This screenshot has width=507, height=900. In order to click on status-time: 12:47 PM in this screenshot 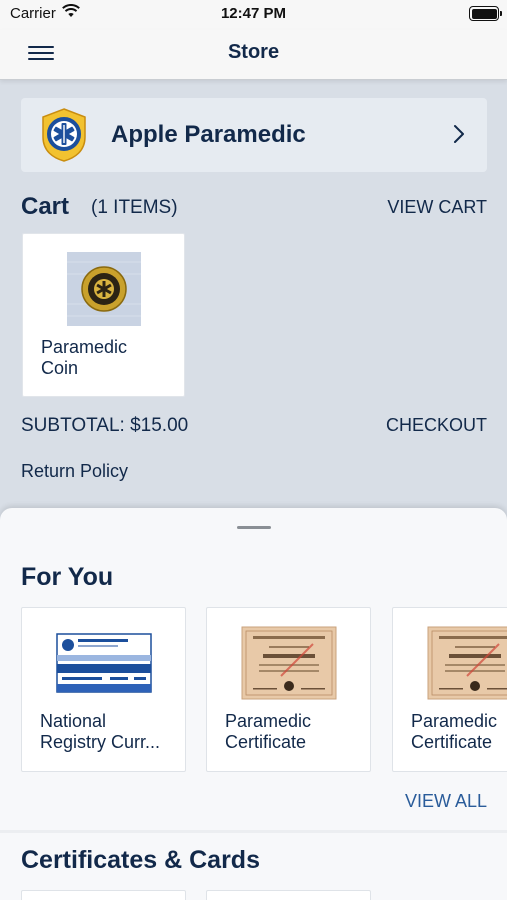, I will do `click(253, 13)`.